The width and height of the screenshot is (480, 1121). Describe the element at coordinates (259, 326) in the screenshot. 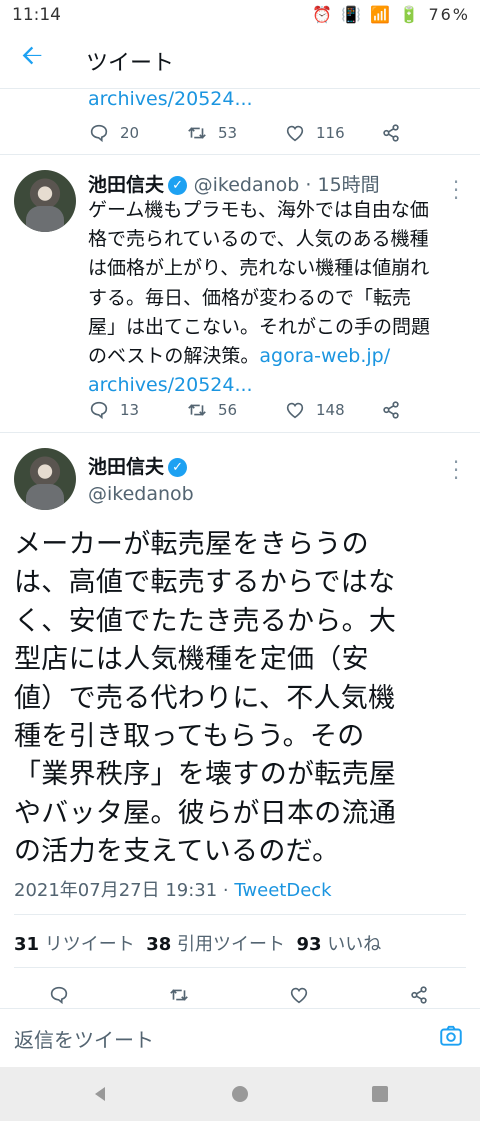

I see `tweet-text-line: 屋」は出てこない。それがこの手の問題` at that location.